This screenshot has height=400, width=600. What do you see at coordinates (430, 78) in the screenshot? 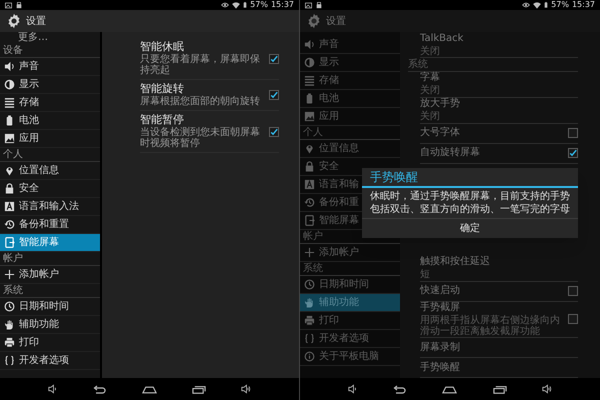
I see `setting-title: 字幕` at bounding box center [430, 78].